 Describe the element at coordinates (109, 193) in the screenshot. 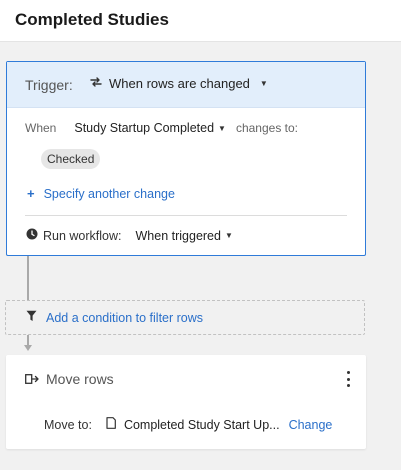

I see `specify-link-label: Specify another change` at that location.